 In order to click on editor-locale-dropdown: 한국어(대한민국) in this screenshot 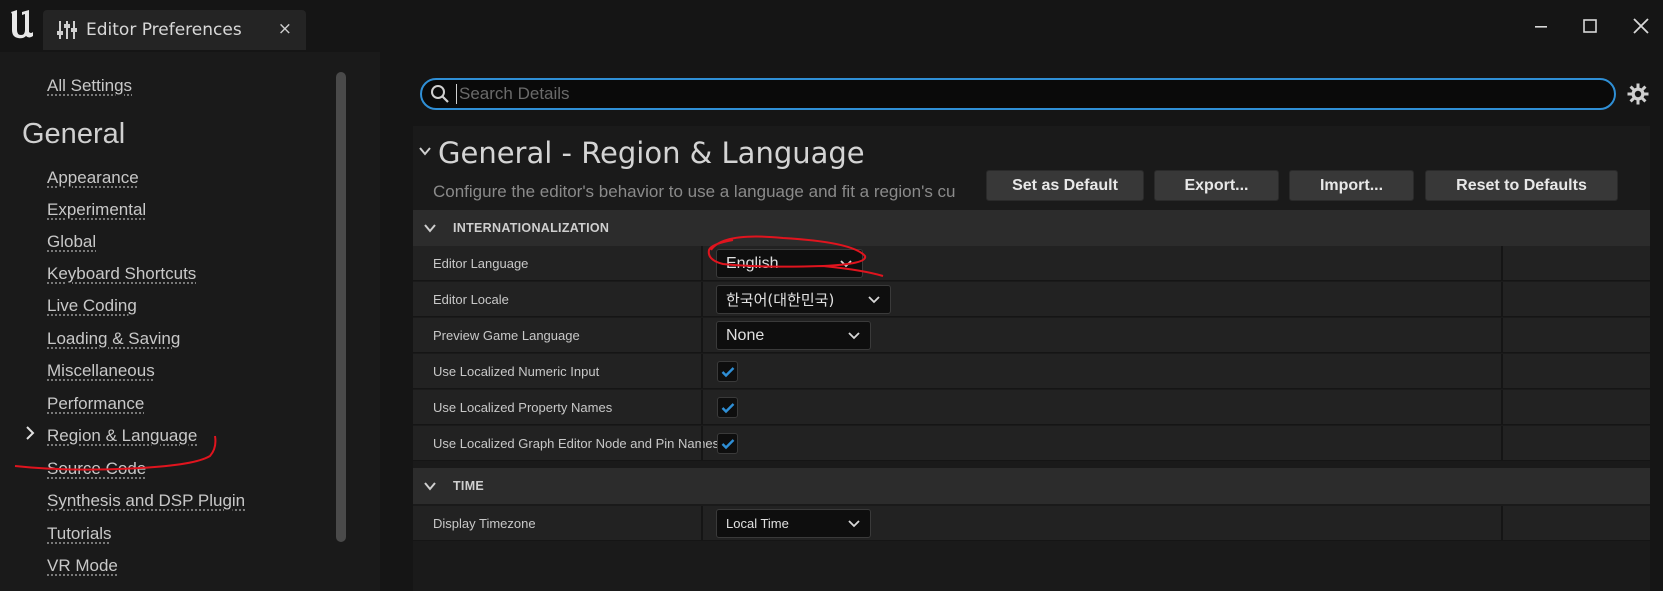, I will do `click(803, 299)`.